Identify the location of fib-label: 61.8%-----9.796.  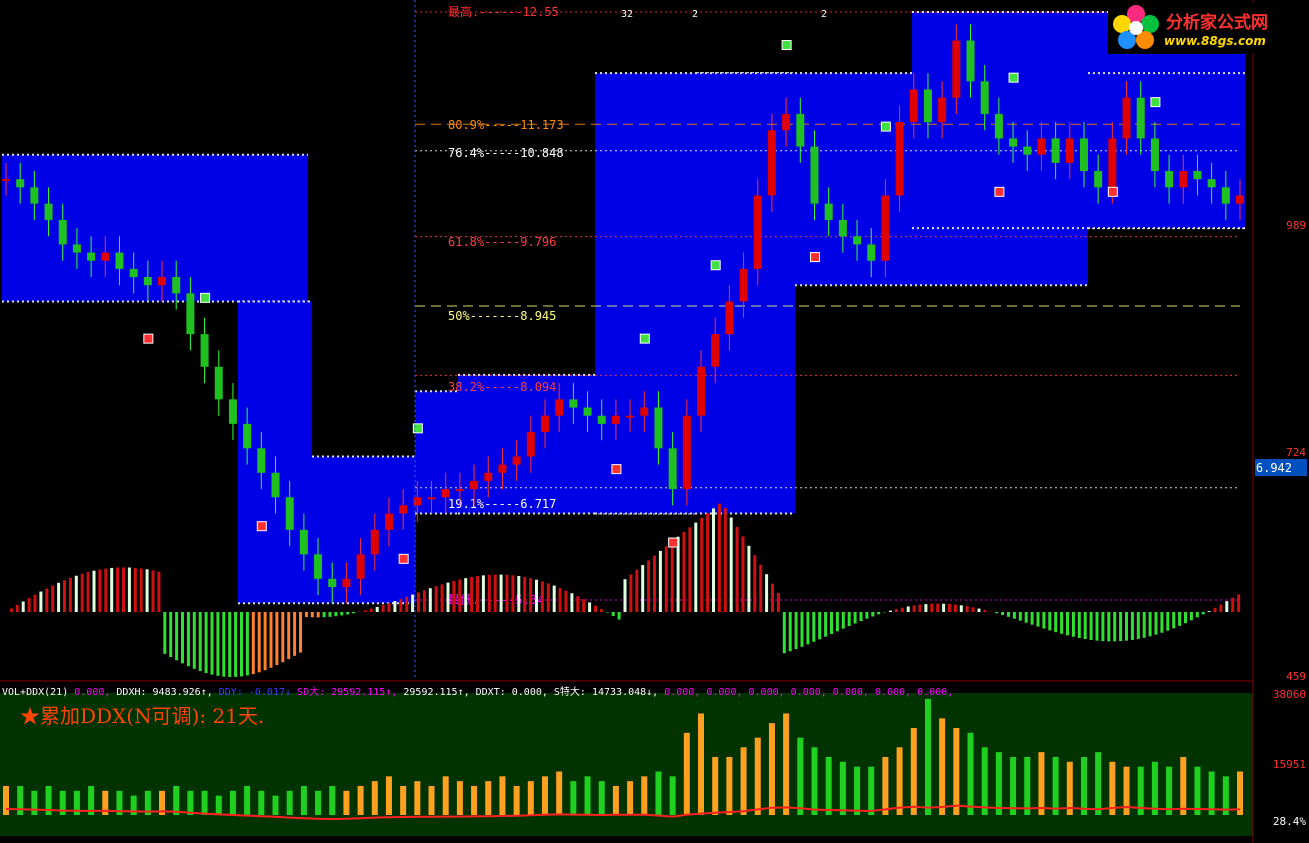
(502, 242).